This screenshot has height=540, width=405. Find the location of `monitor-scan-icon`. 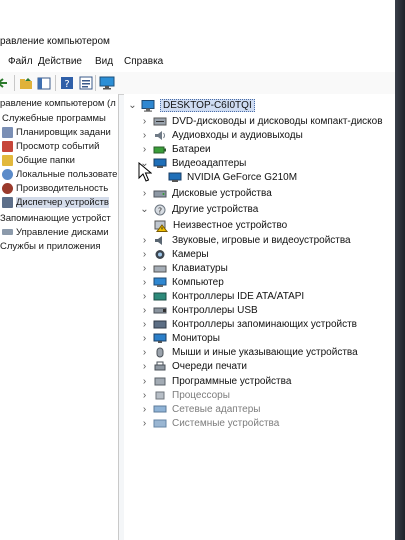

monitor-scan-icon is located at coordinates (107, 83).